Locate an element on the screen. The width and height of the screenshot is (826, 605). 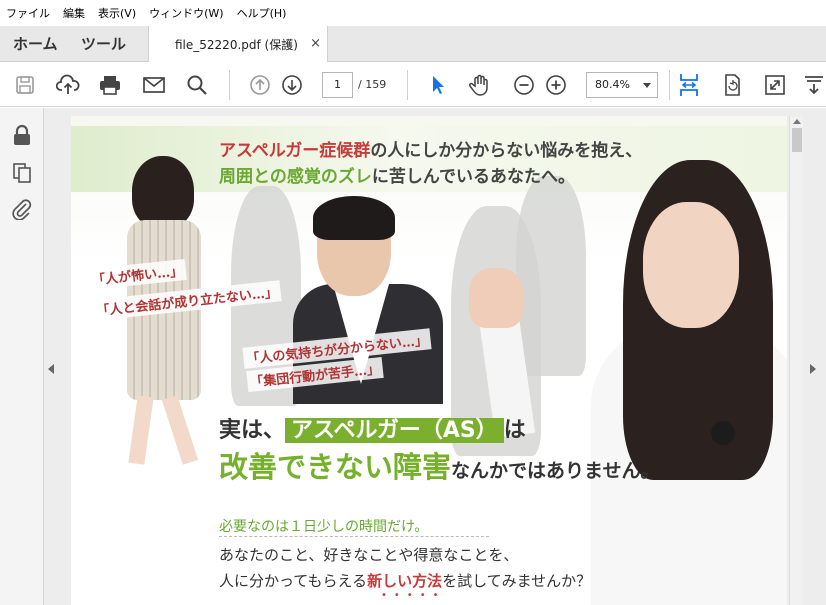
more-tools-icon is located at coordinates (814, 85).